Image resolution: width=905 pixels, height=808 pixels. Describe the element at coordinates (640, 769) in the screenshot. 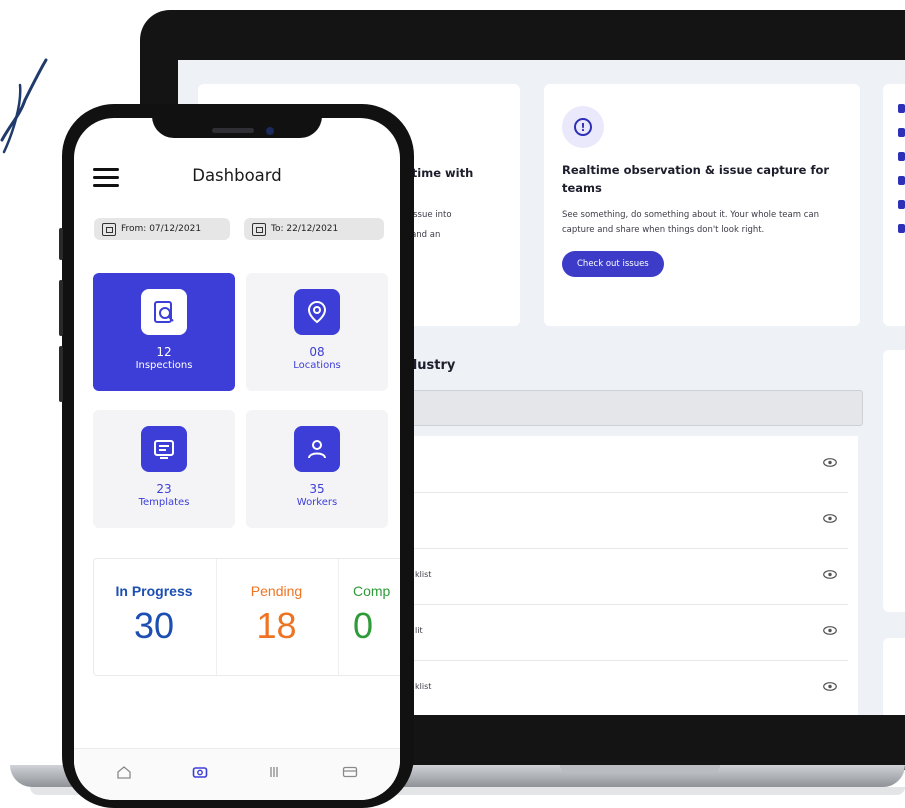

I see `laptop-hinge` at that location.